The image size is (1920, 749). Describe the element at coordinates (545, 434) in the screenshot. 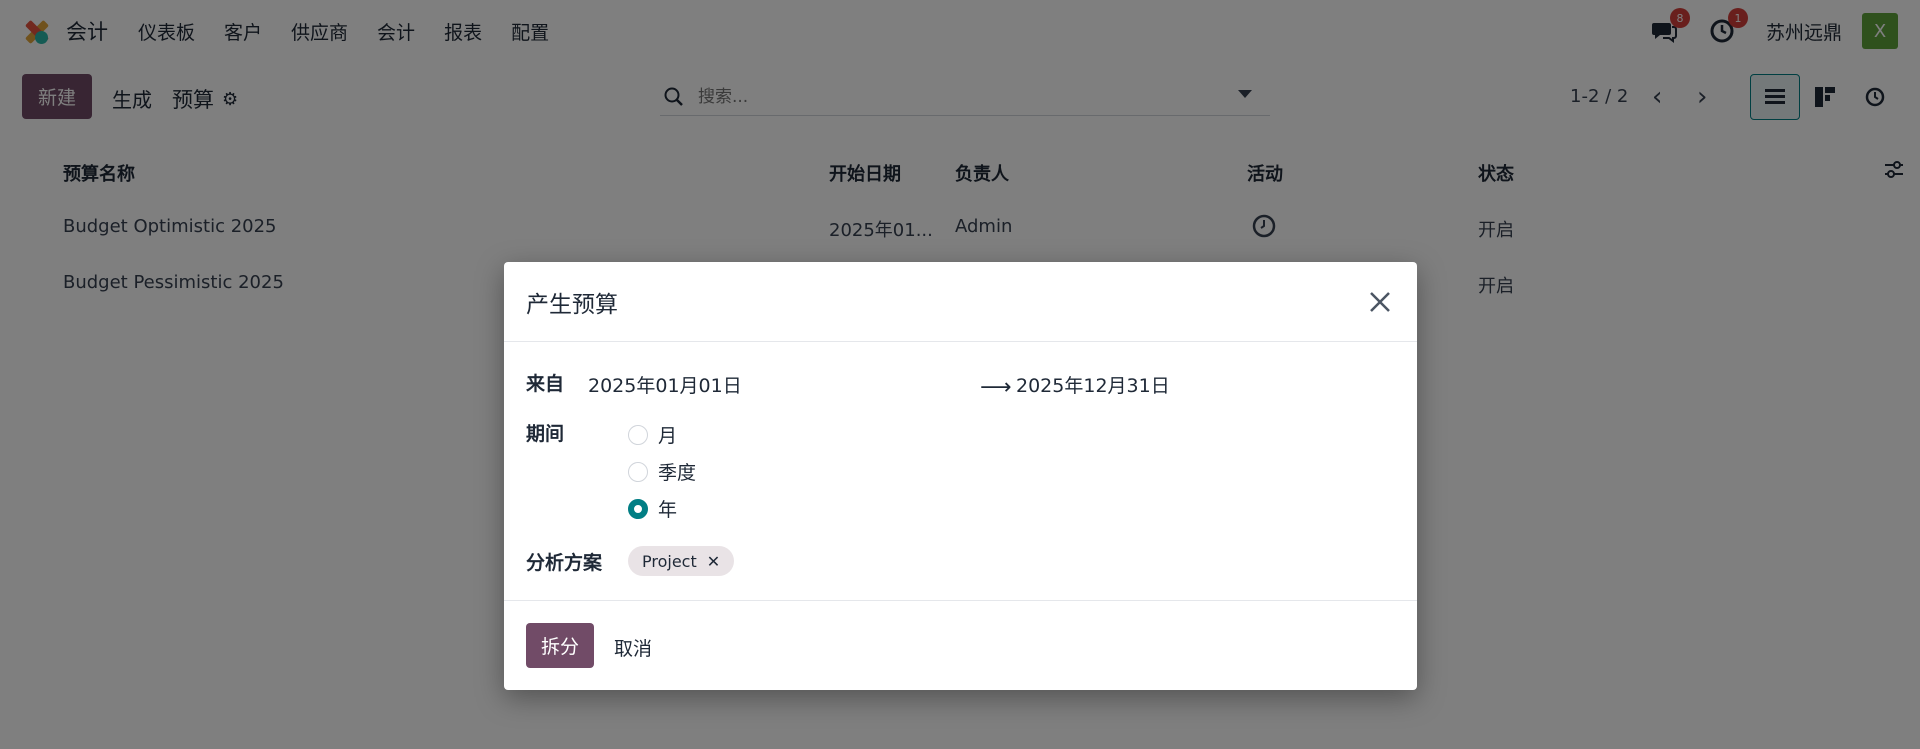

I see `period-label: 期间` at that location.